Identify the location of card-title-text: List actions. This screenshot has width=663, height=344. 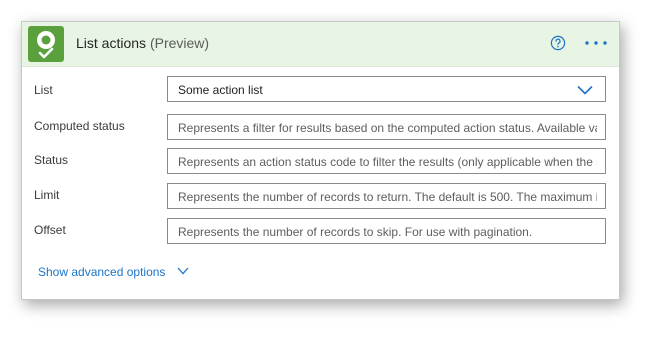
(111, 43).